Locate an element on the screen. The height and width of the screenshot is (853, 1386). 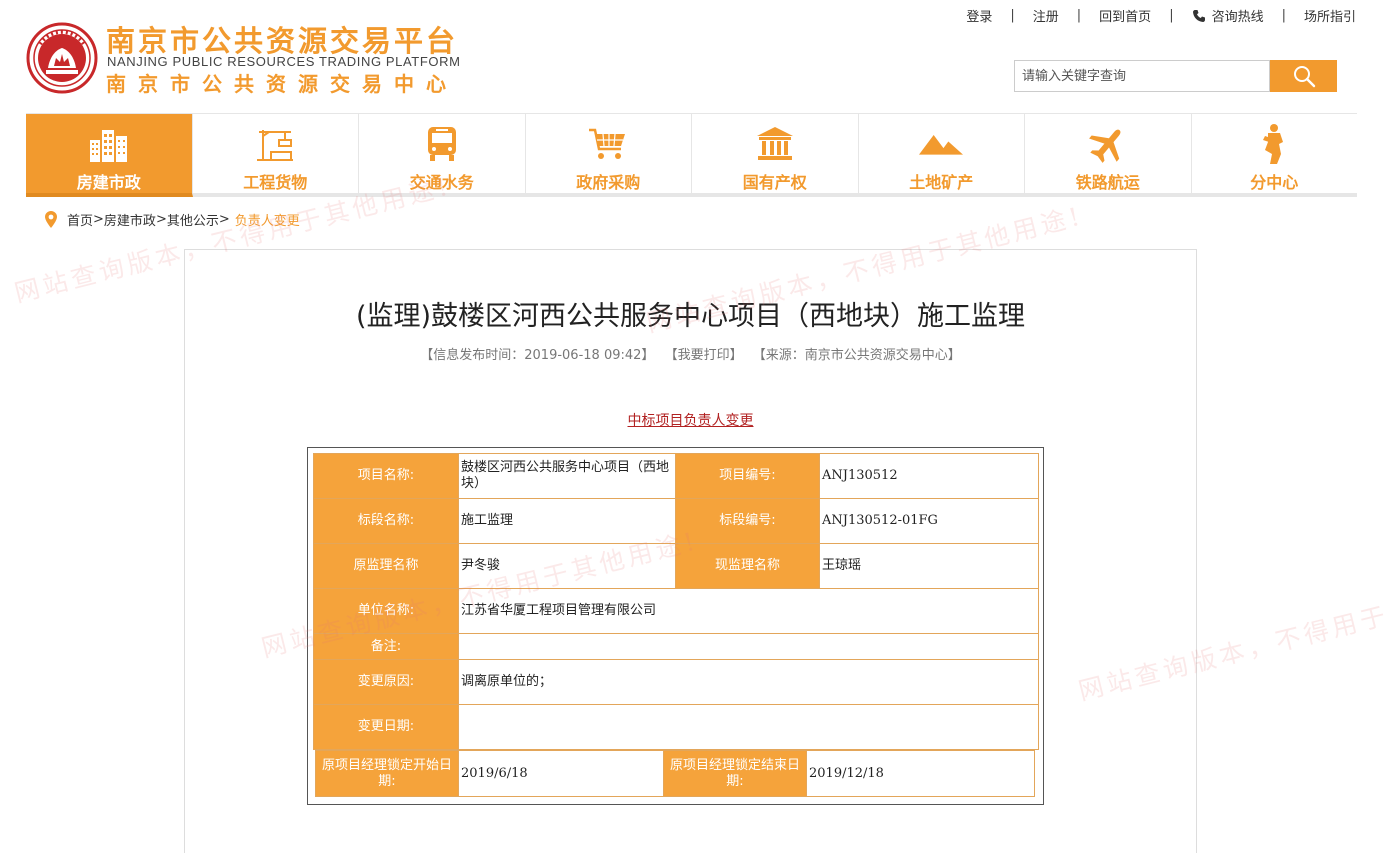
nav-item-engineering: 工程货物 is located at coordinates (276, 153).